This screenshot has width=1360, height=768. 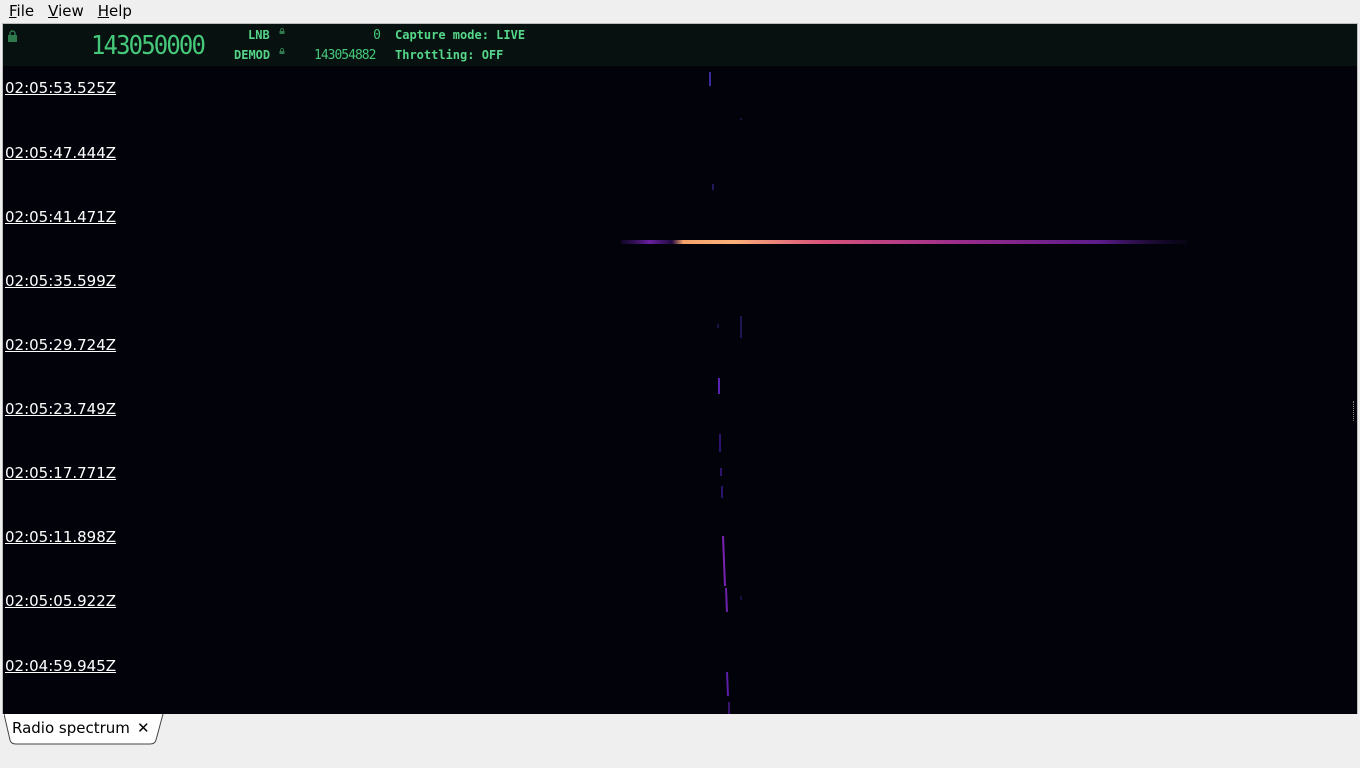 I want to click on timestamp-label: 02:05:47.444Z, so click(x=61, y=153).